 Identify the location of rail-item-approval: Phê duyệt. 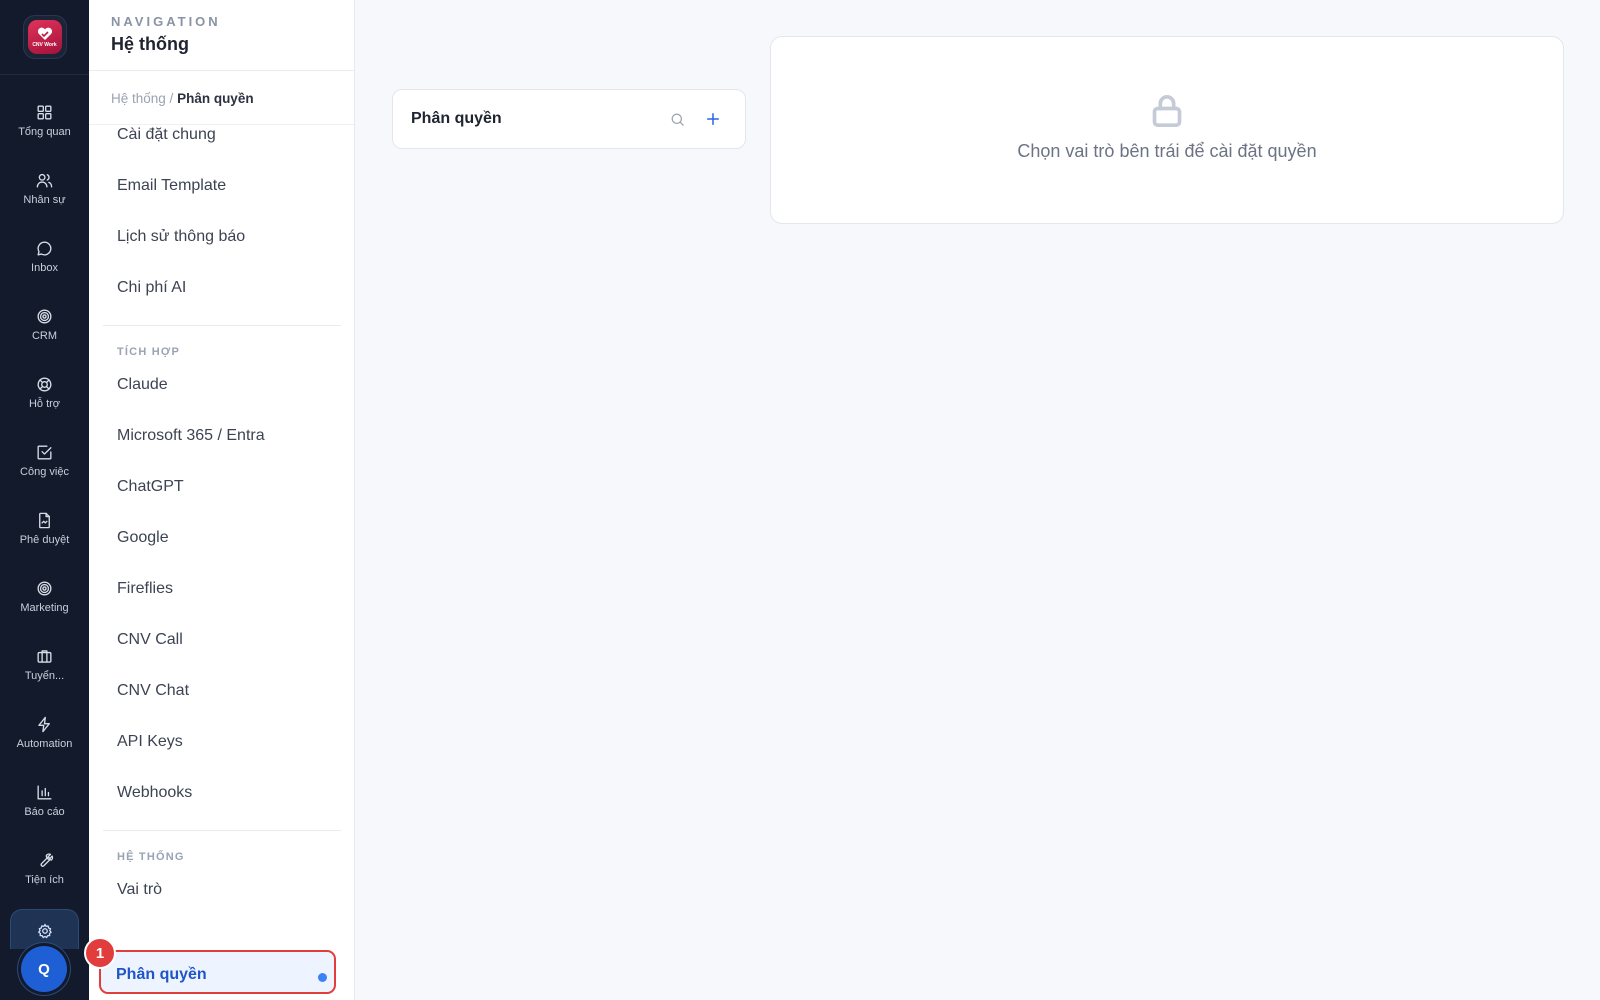
(44, 528).